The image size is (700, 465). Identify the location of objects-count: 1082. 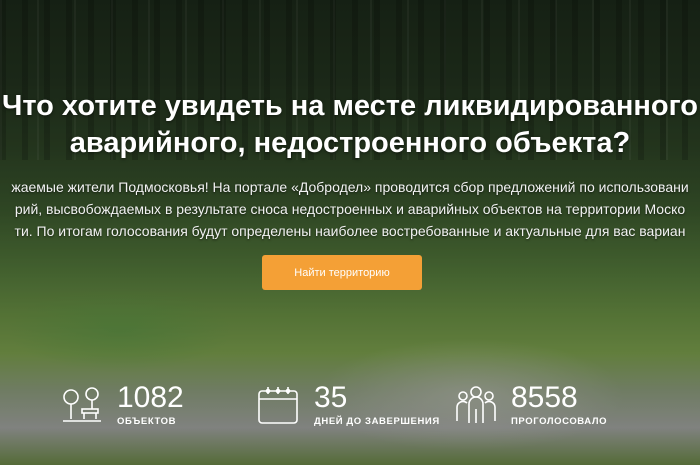
(150, 397).